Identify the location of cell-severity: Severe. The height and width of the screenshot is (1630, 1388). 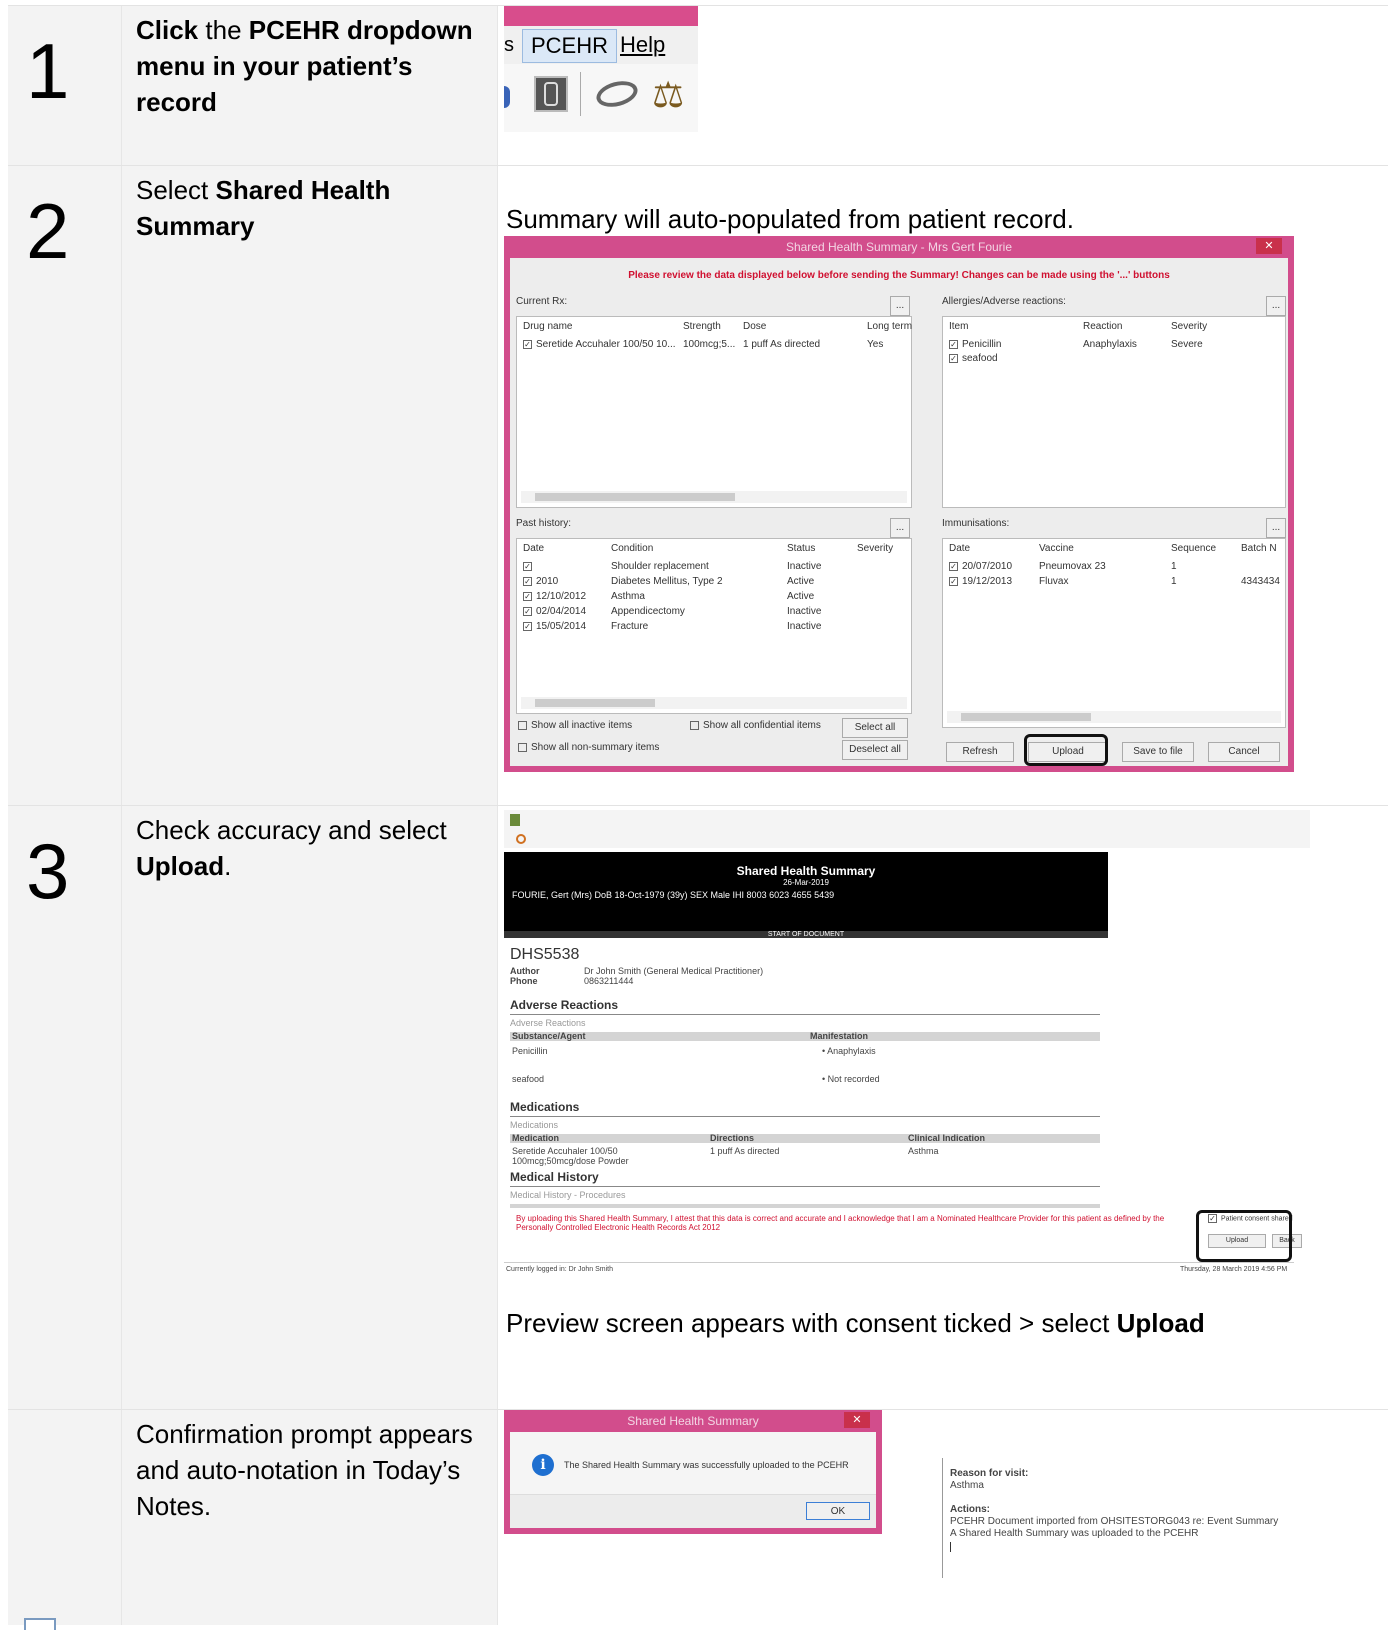
(1187, 344).